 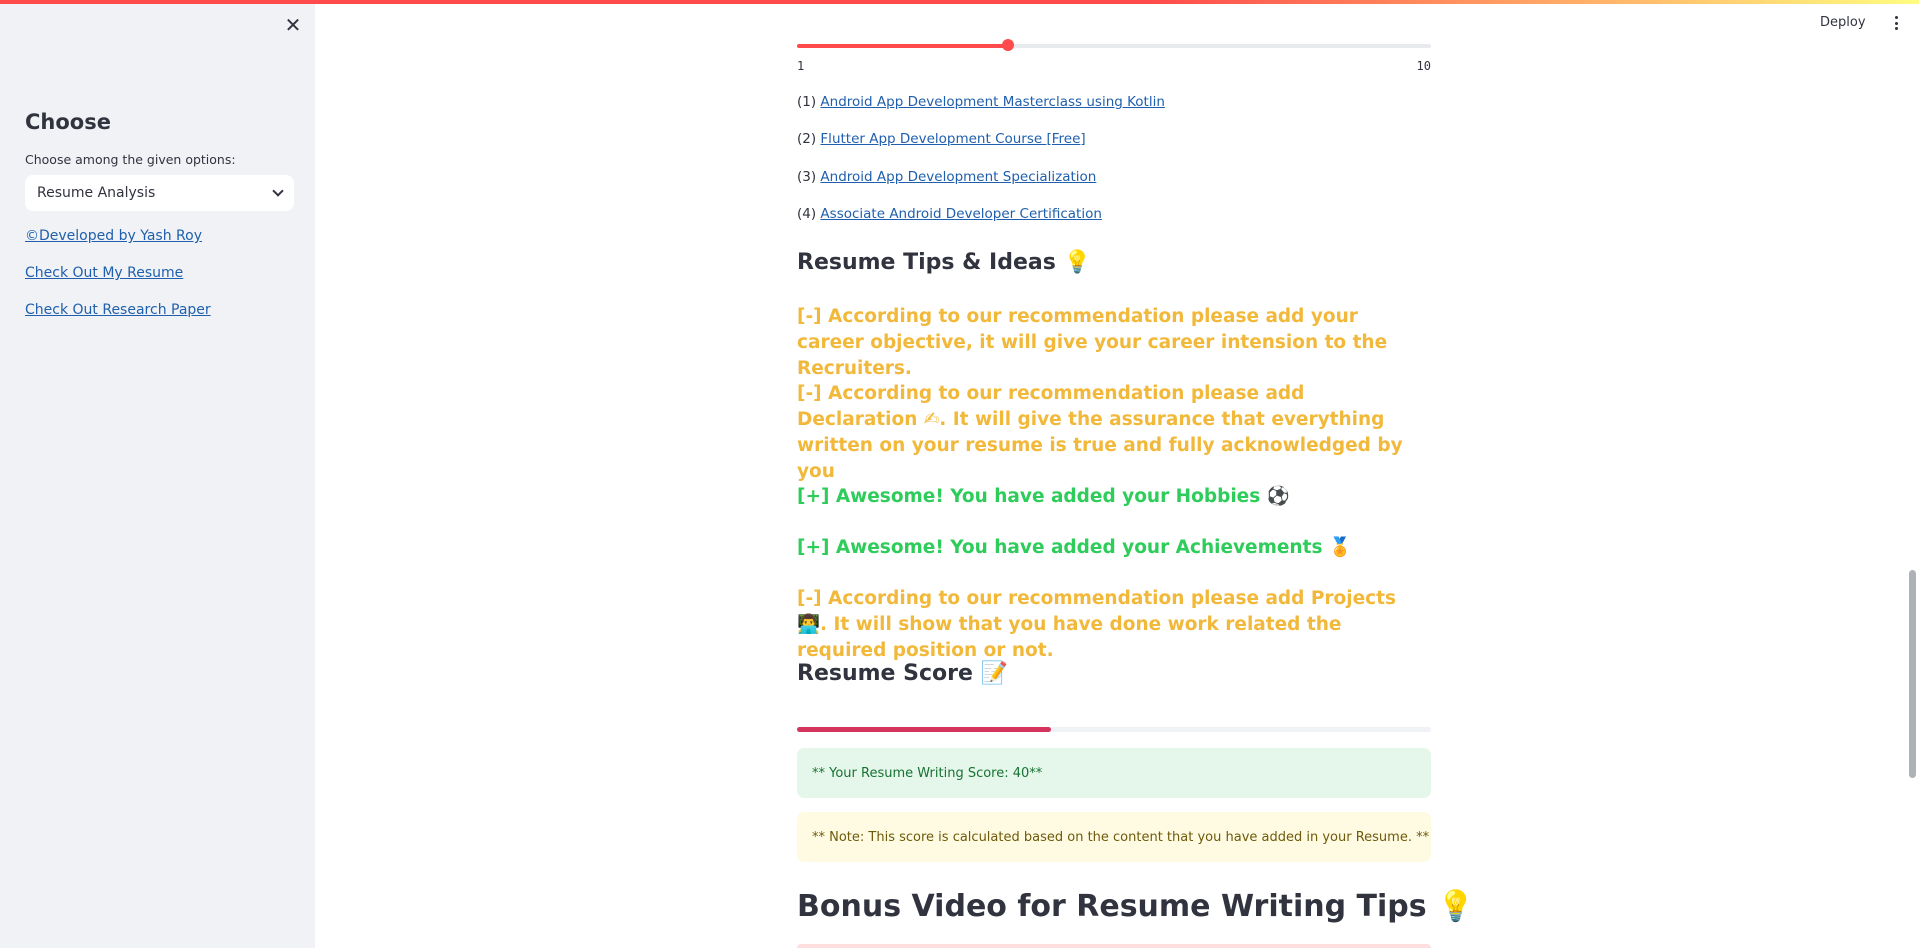 What do you see at coordinates (278, 191) in the screenshot?
I see `chevron-down-icon` at bounding box center [278, 191].